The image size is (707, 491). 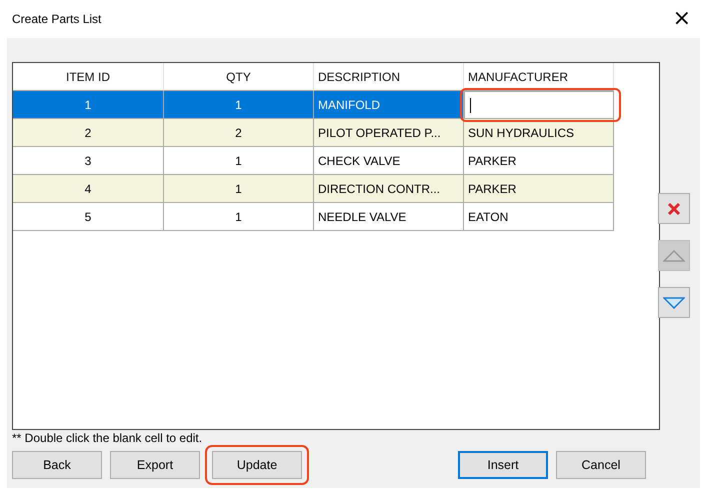 I want to click on table-cell: SUN HYDRAULICS, so click(x=539, y=133).